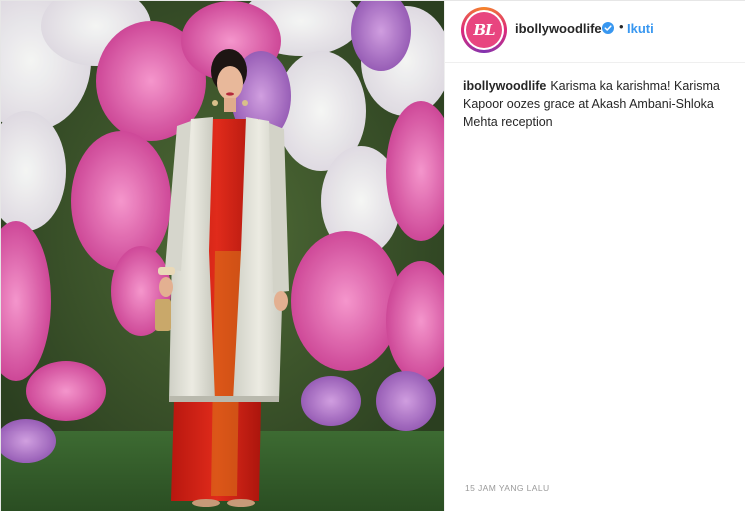 The height and width of the screenshot is (511, 745). What do you see at coordinates (608, 28) in the screenshot?
I see `verified-badge-icon` at bounding box center [608, 28].